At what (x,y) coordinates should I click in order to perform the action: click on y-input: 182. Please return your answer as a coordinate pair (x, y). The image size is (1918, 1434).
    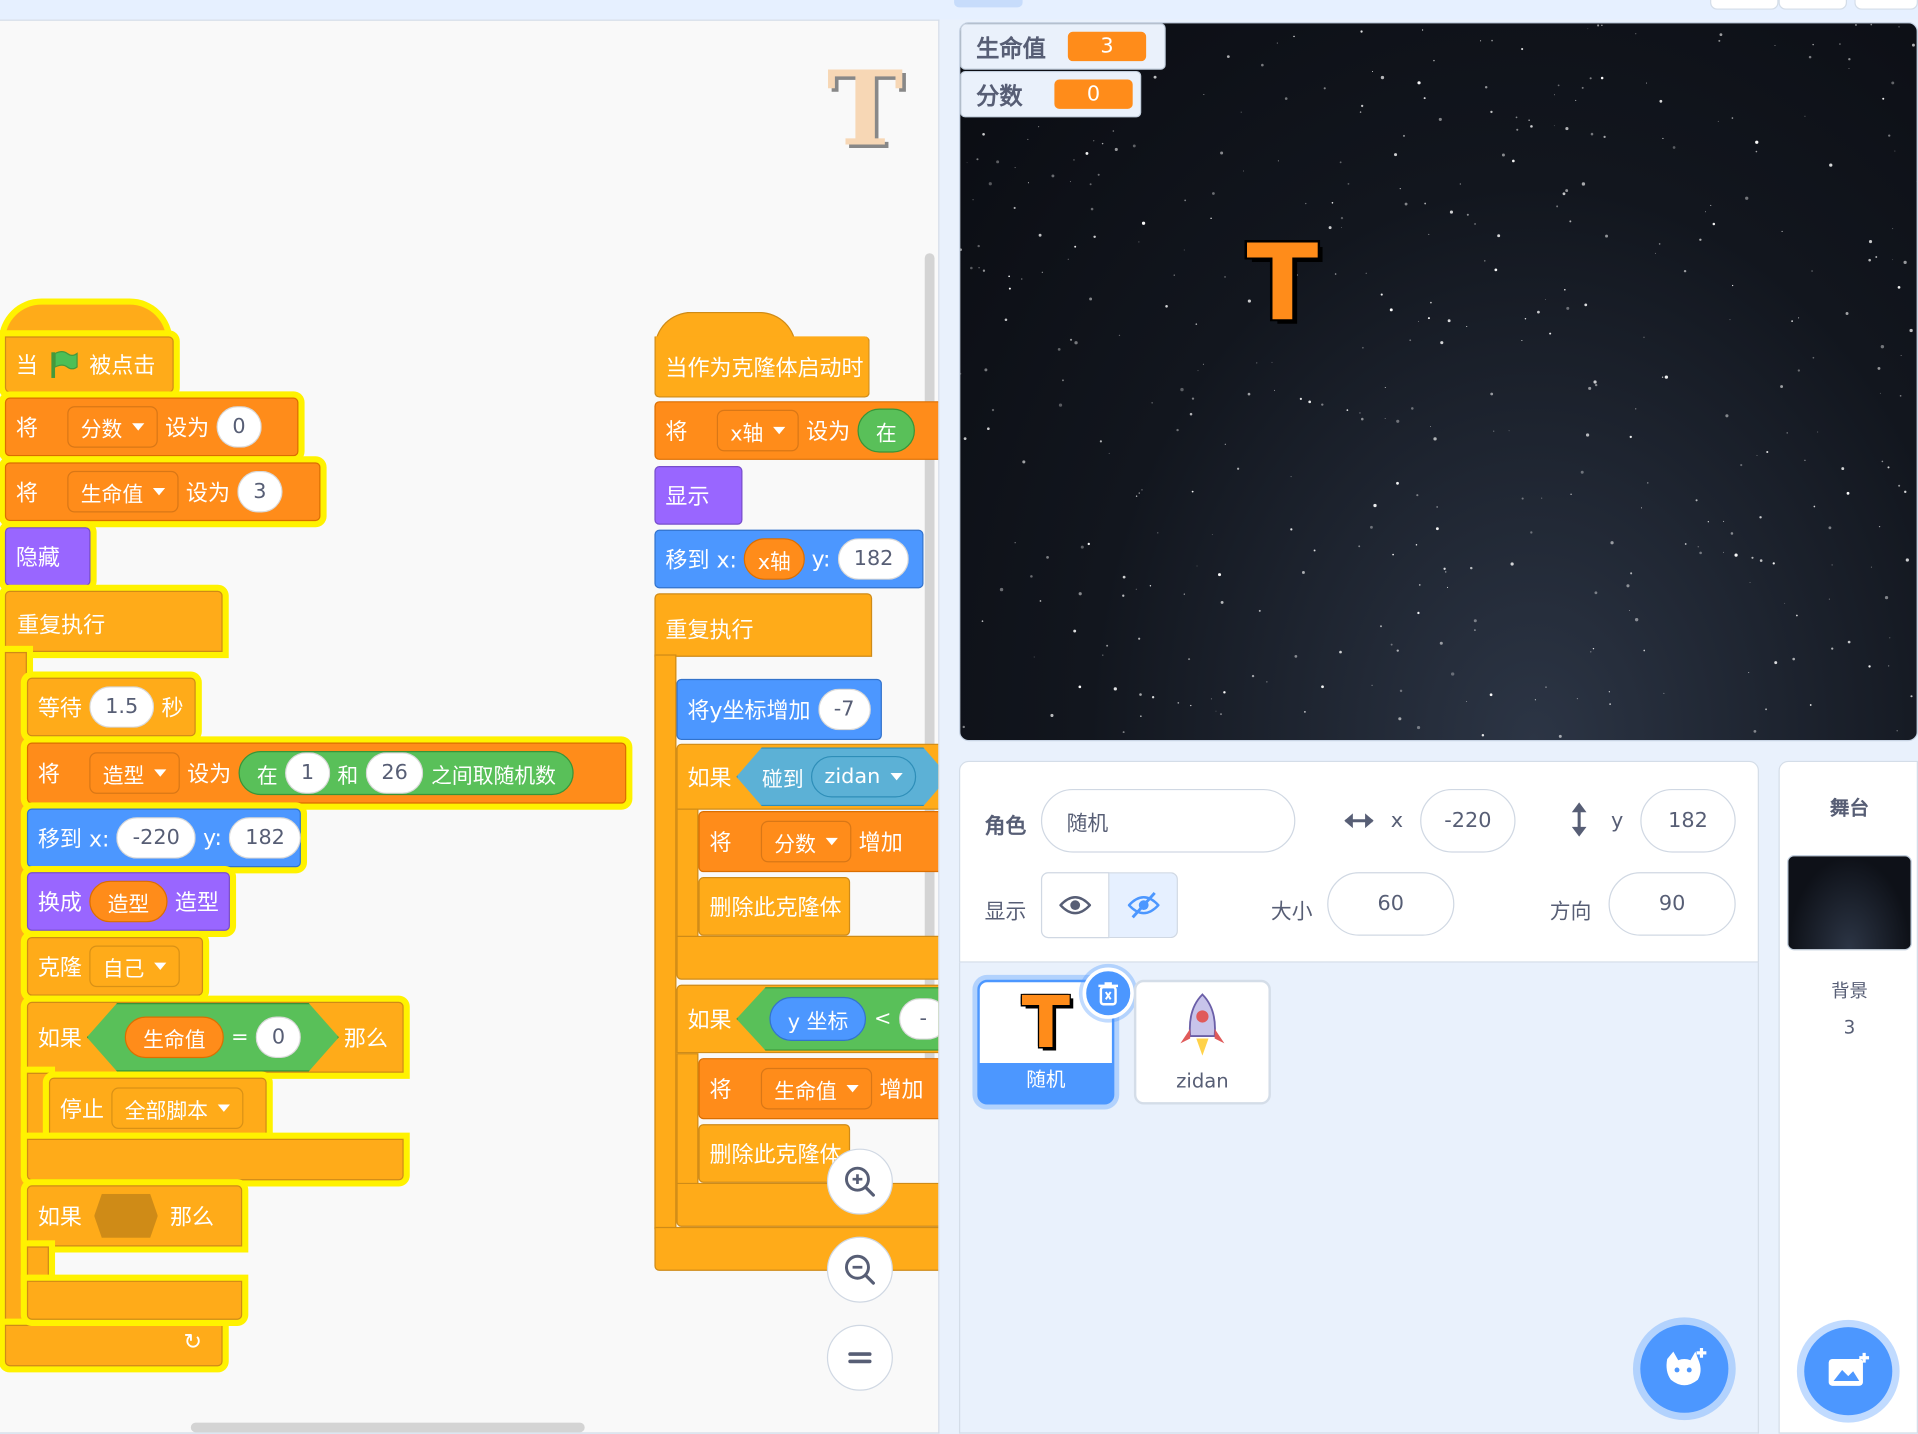
    Looking at the image, I should click on (1688, 820).